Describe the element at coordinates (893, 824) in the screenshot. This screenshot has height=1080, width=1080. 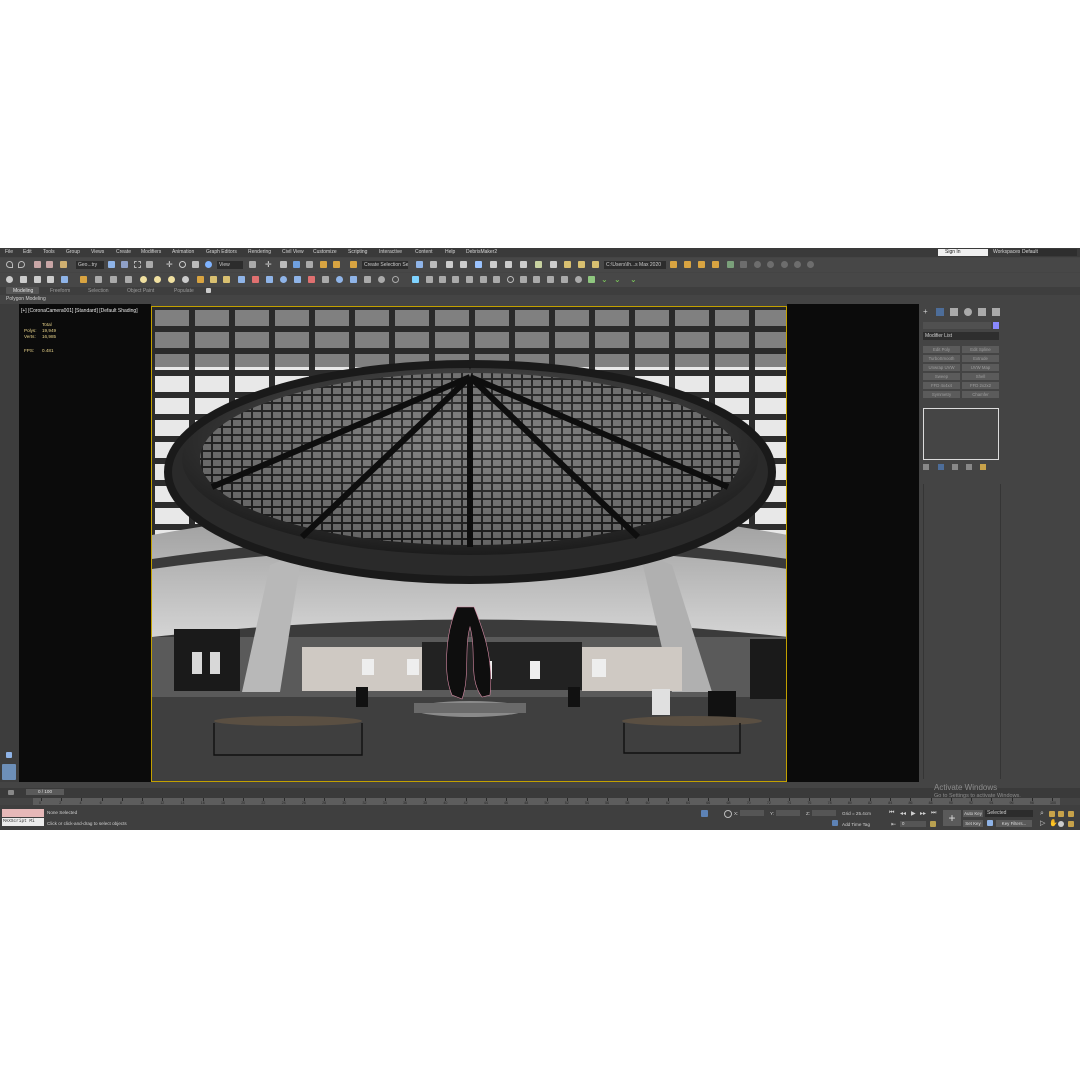
I see `key-mode-icon: ⇤` at that location.